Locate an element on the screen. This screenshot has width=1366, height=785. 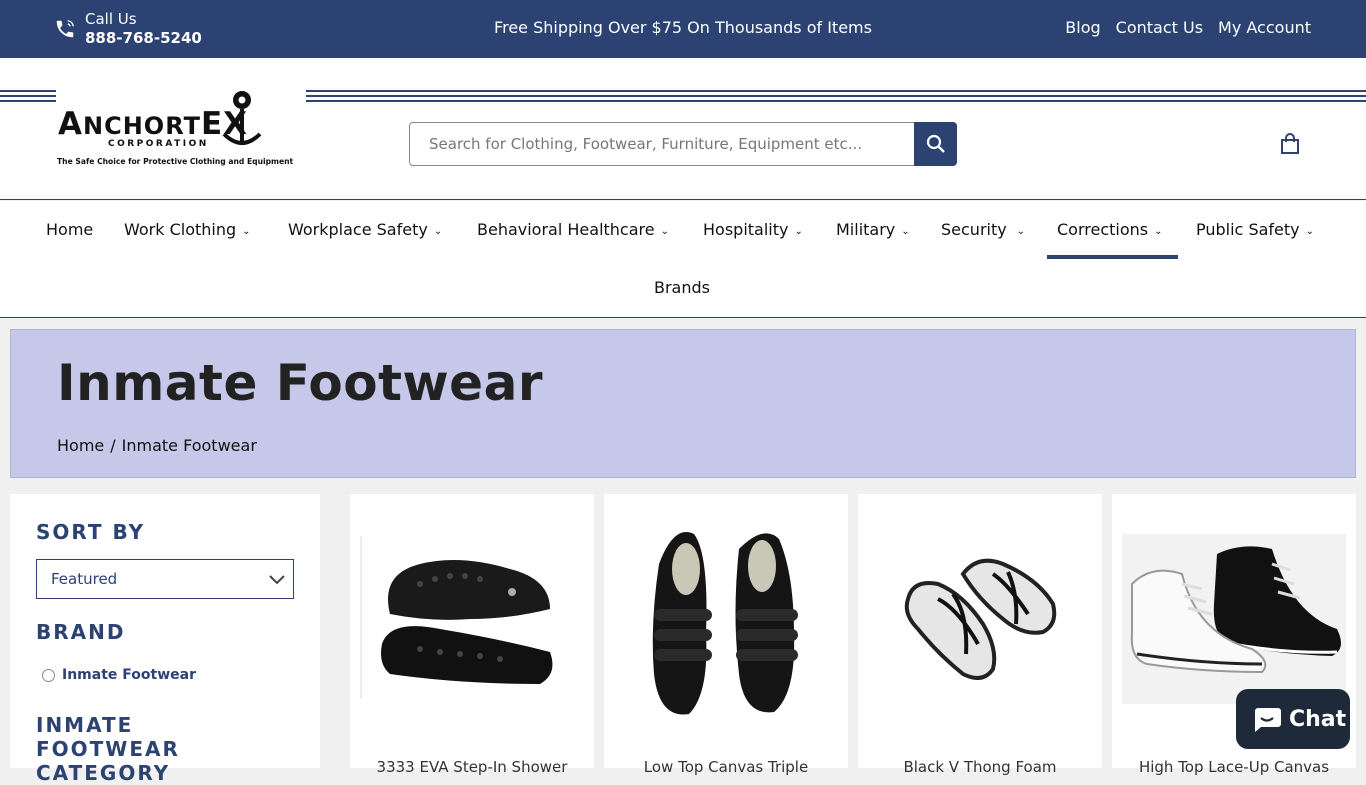
nav-active-indicator is located at coordinates (1112, 257).